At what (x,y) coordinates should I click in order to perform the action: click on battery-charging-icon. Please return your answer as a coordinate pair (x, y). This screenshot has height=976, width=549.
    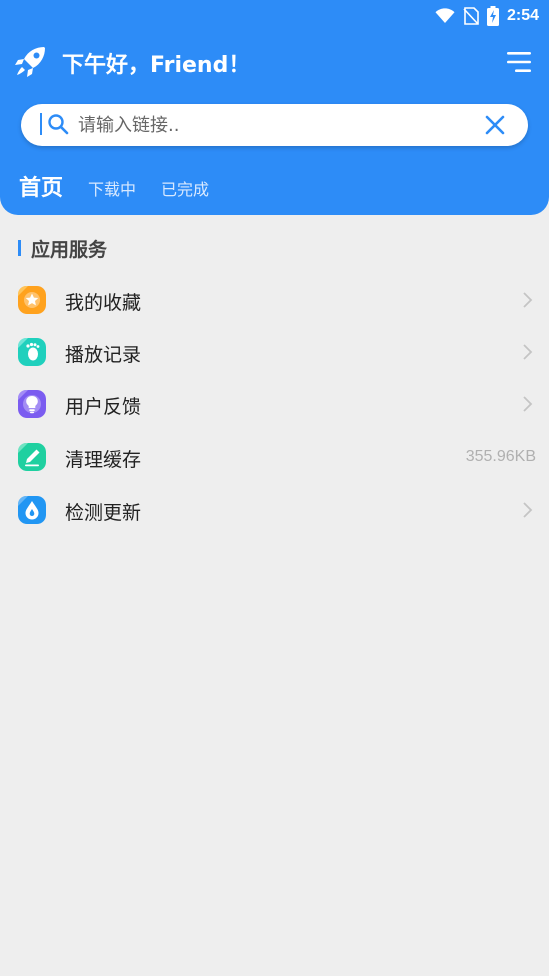
    Looking at the image, I should click on (492, 16).